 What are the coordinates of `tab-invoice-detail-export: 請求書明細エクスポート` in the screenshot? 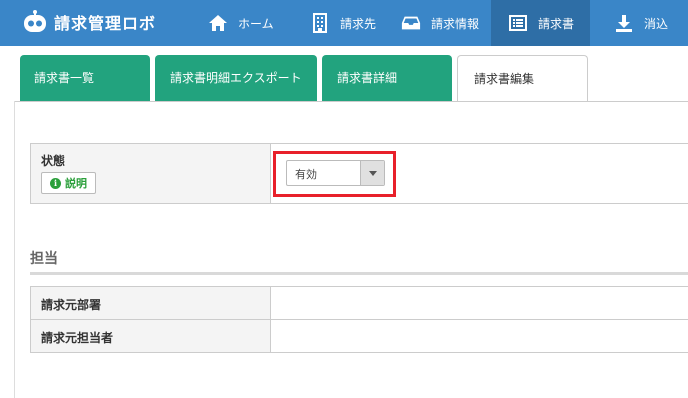 It's located at (236, 78).